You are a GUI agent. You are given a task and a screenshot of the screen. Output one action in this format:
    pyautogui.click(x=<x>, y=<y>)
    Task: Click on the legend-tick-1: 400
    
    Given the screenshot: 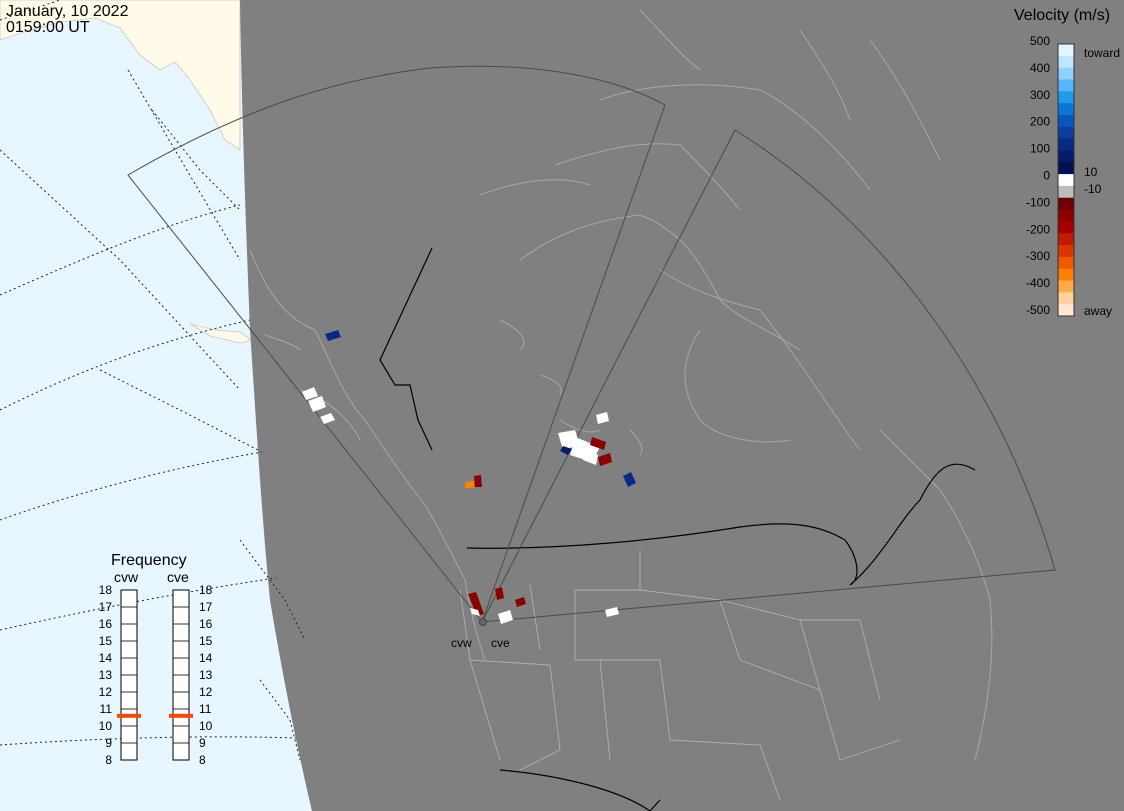 What is the action you would take?
    pyautogui.click(x=1040, y=68)
    